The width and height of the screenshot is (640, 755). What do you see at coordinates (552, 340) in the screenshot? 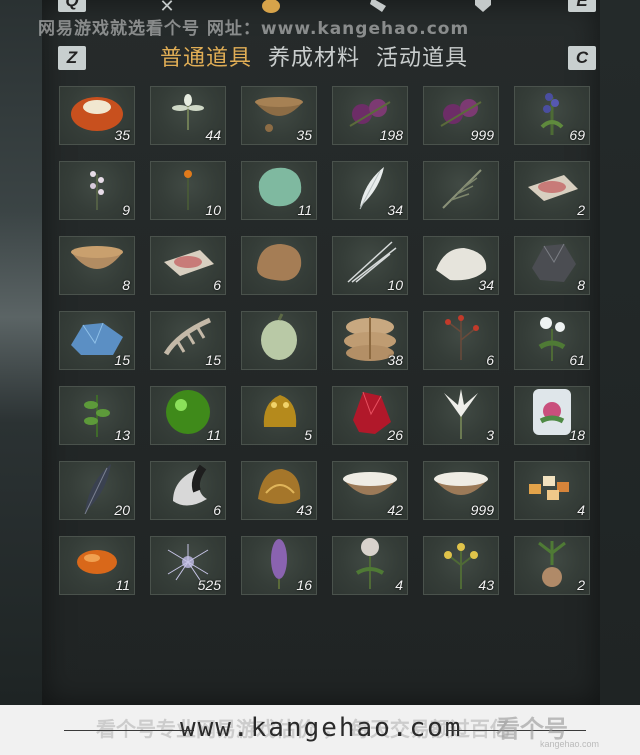
I see `inventory-slot: 61` at bounding box center [552, 340].